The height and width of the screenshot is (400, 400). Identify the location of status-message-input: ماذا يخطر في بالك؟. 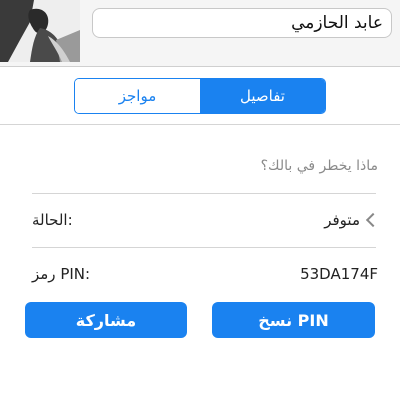
(319, 166).